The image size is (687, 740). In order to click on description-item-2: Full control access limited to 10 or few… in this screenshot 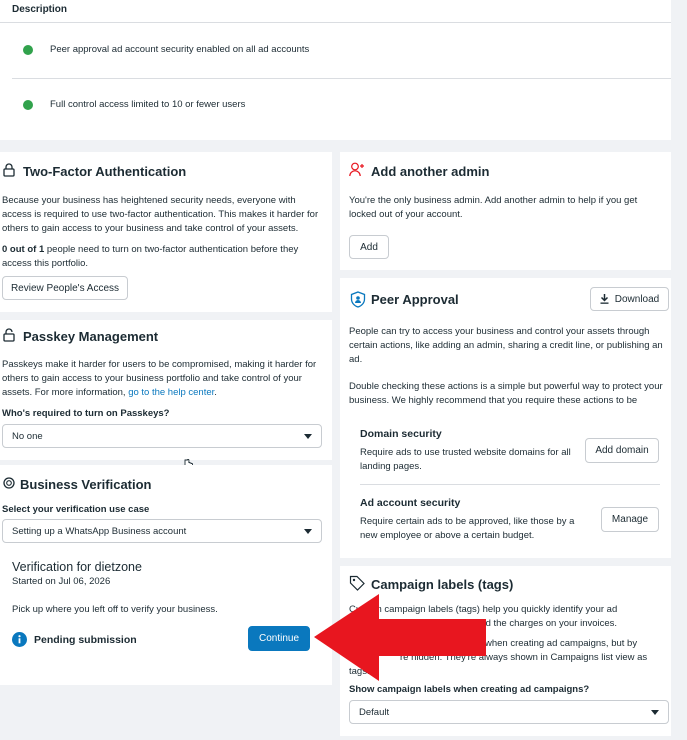, I will do `click(148, 104)`.